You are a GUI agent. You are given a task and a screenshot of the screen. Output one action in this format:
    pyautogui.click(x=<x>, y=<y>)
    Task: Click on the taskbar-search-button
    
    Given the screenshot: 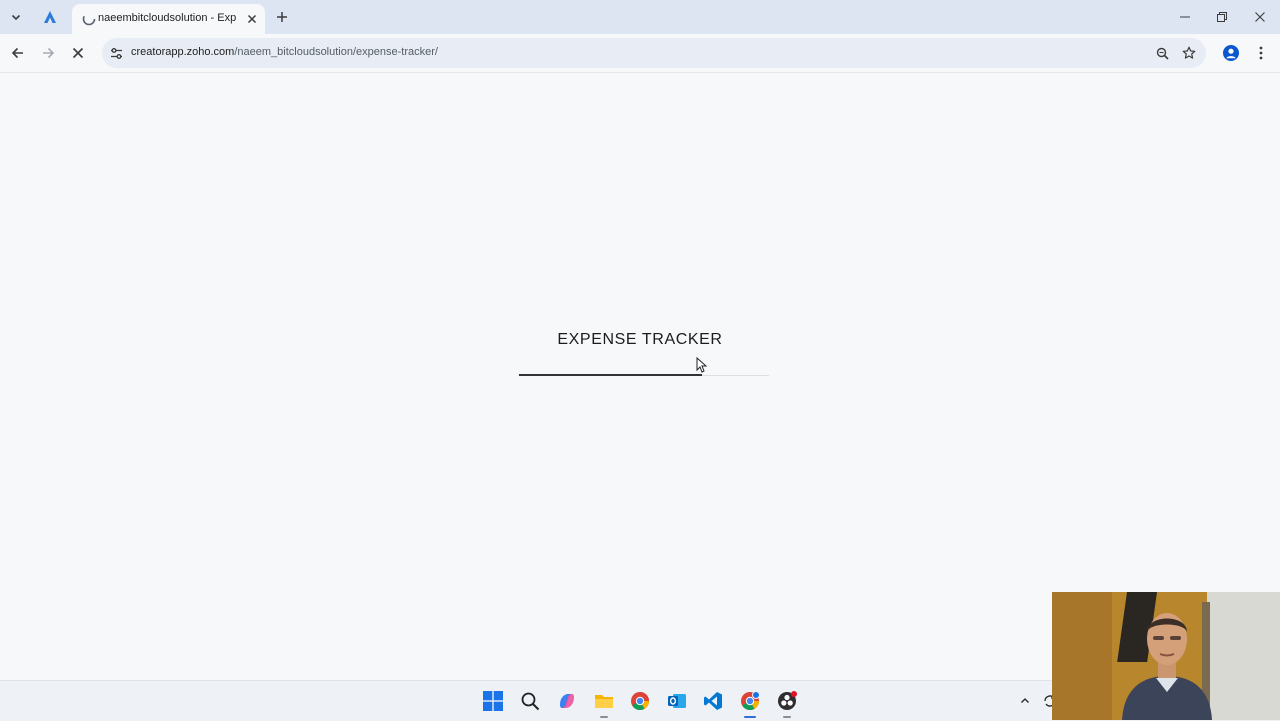 What is the action you would take?
    pyautogui.click(x=530, y=701)
    